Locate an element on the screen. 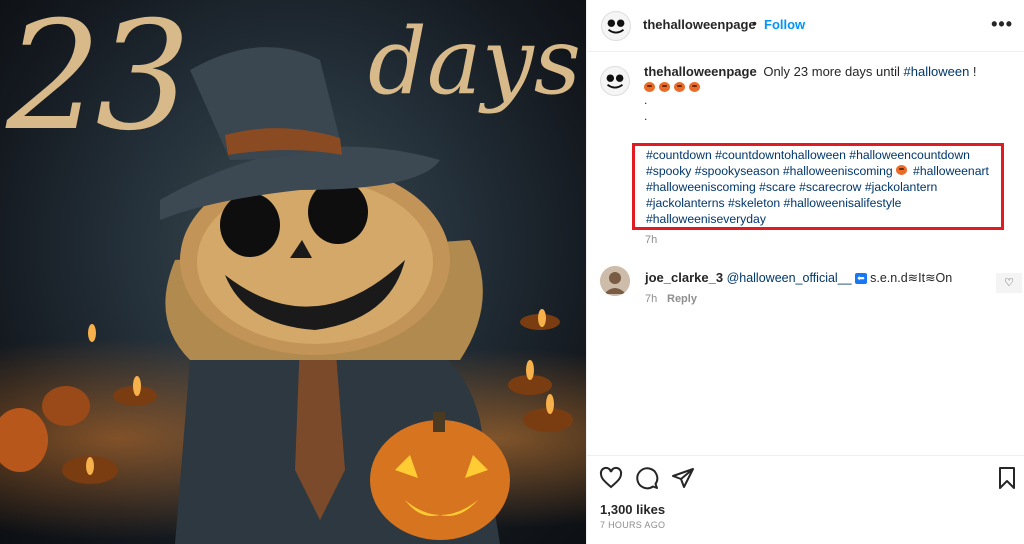 Image resolution: width=1024 pixels, height=544 pixels. comment-body: s.e.n.d≋It≋On is located at coordinates (911, 278).